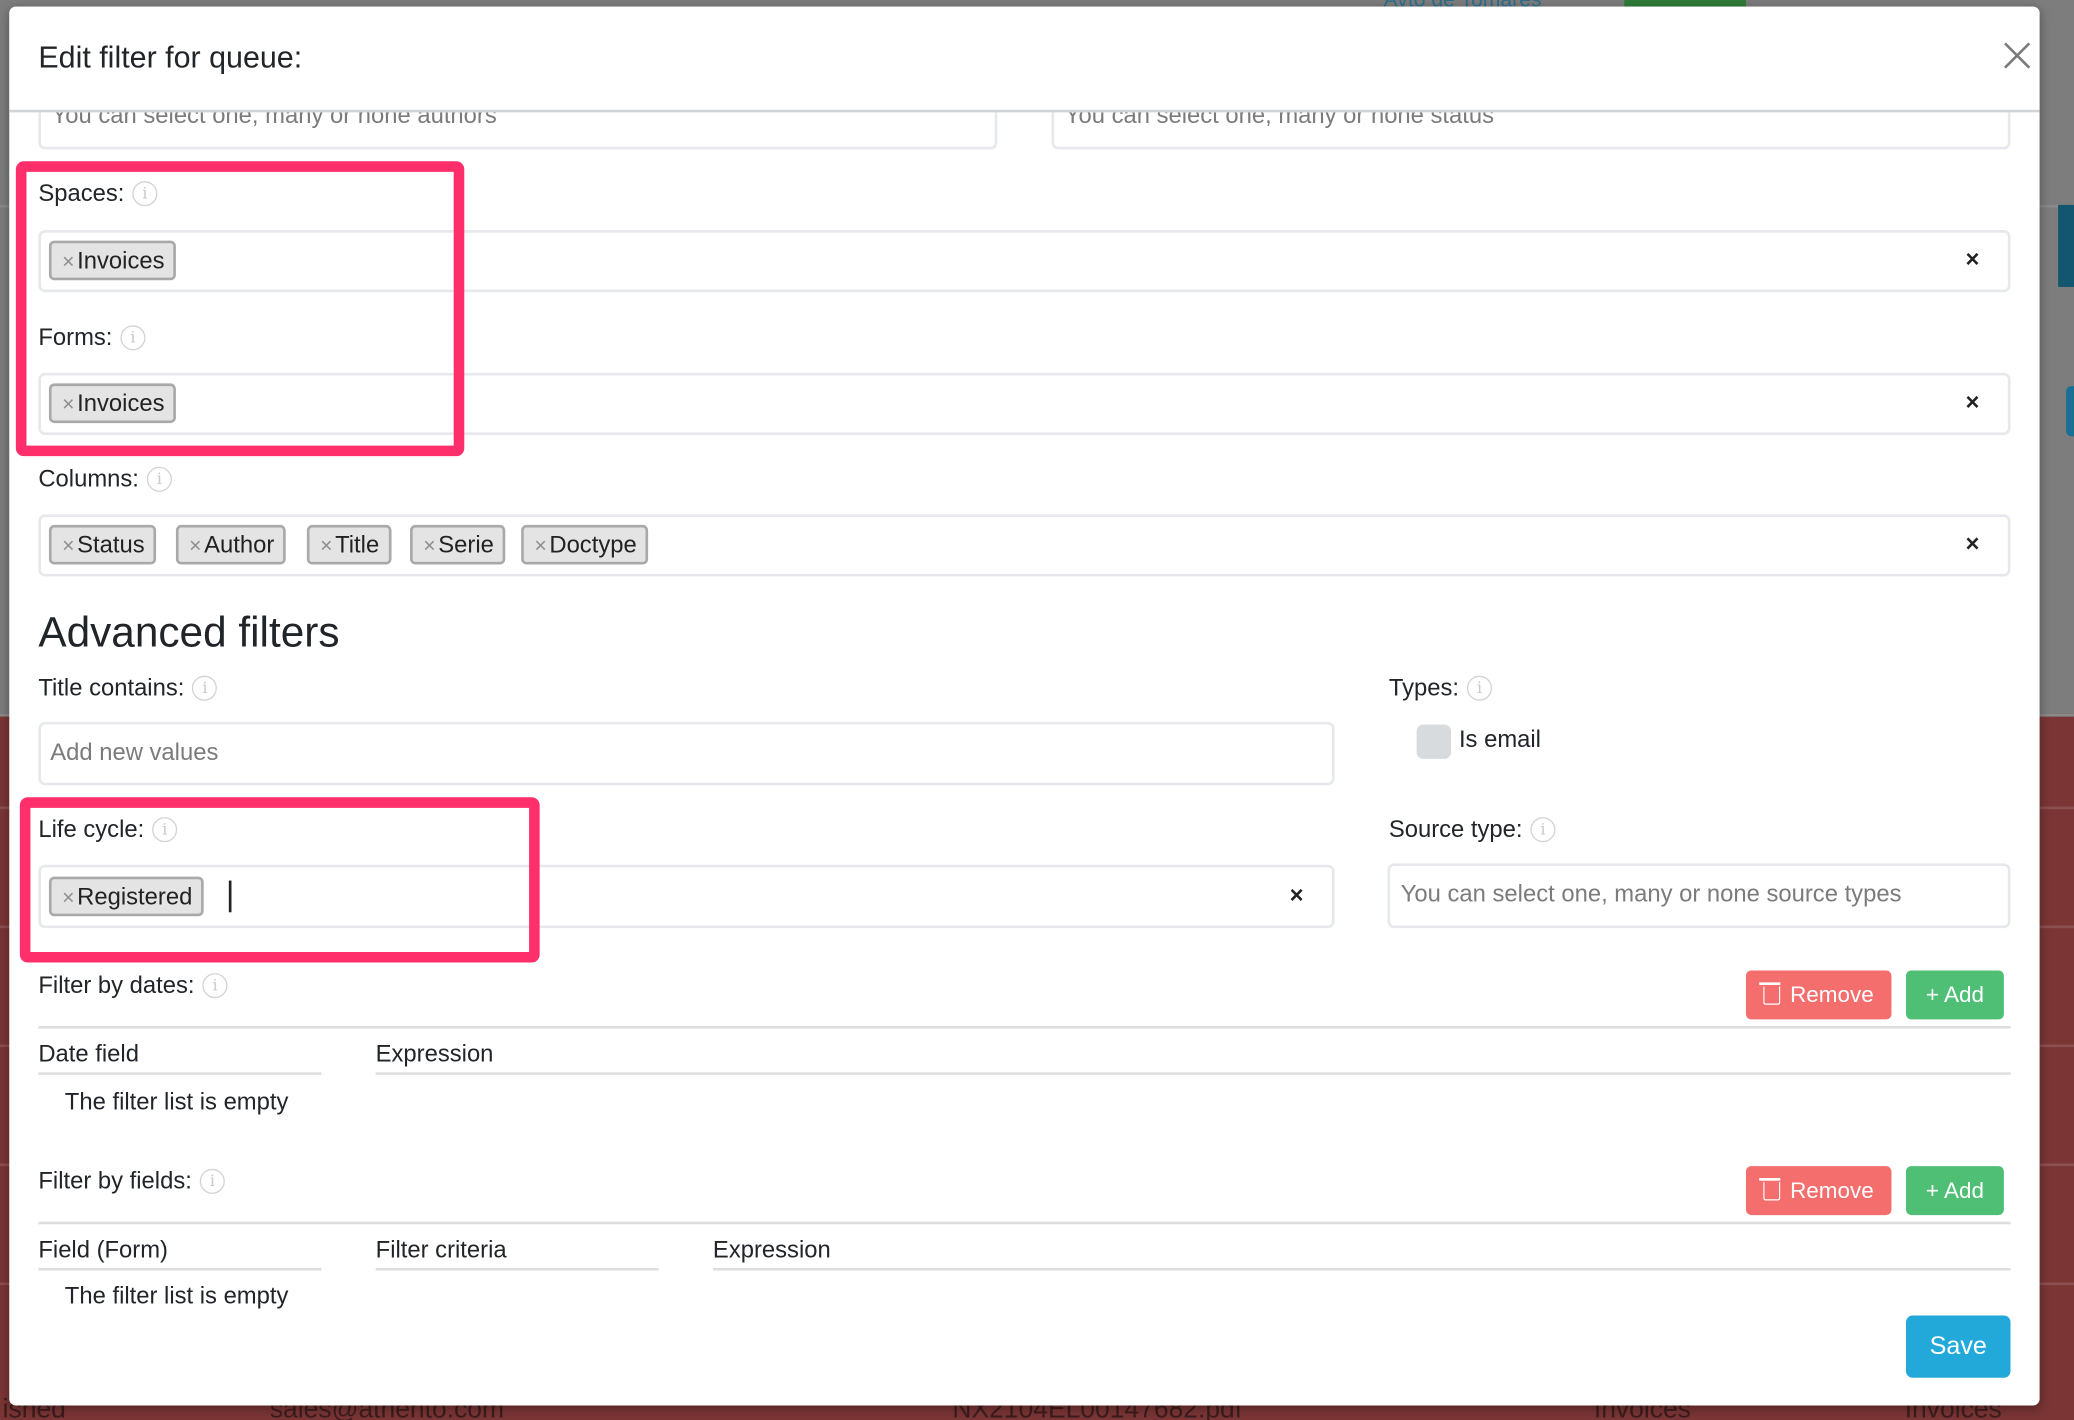 The image size is (2074, 1420). Describe the element at coordinates (176, 1101) in the screenshot. I see `dates-empty-message: The filter list is empty` at that location.